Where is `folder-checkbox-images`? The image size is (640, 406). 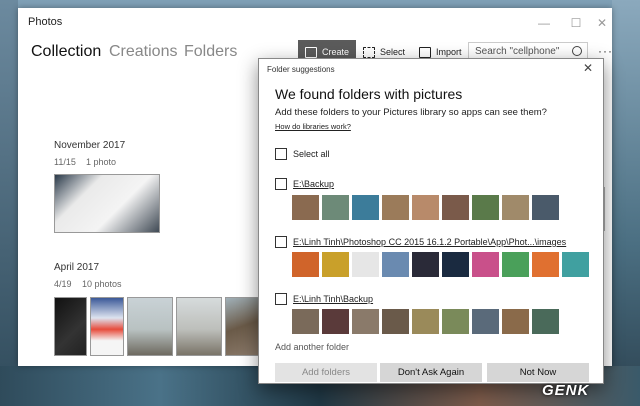
folder-checkbox-images is located at coordinates (281, 242).